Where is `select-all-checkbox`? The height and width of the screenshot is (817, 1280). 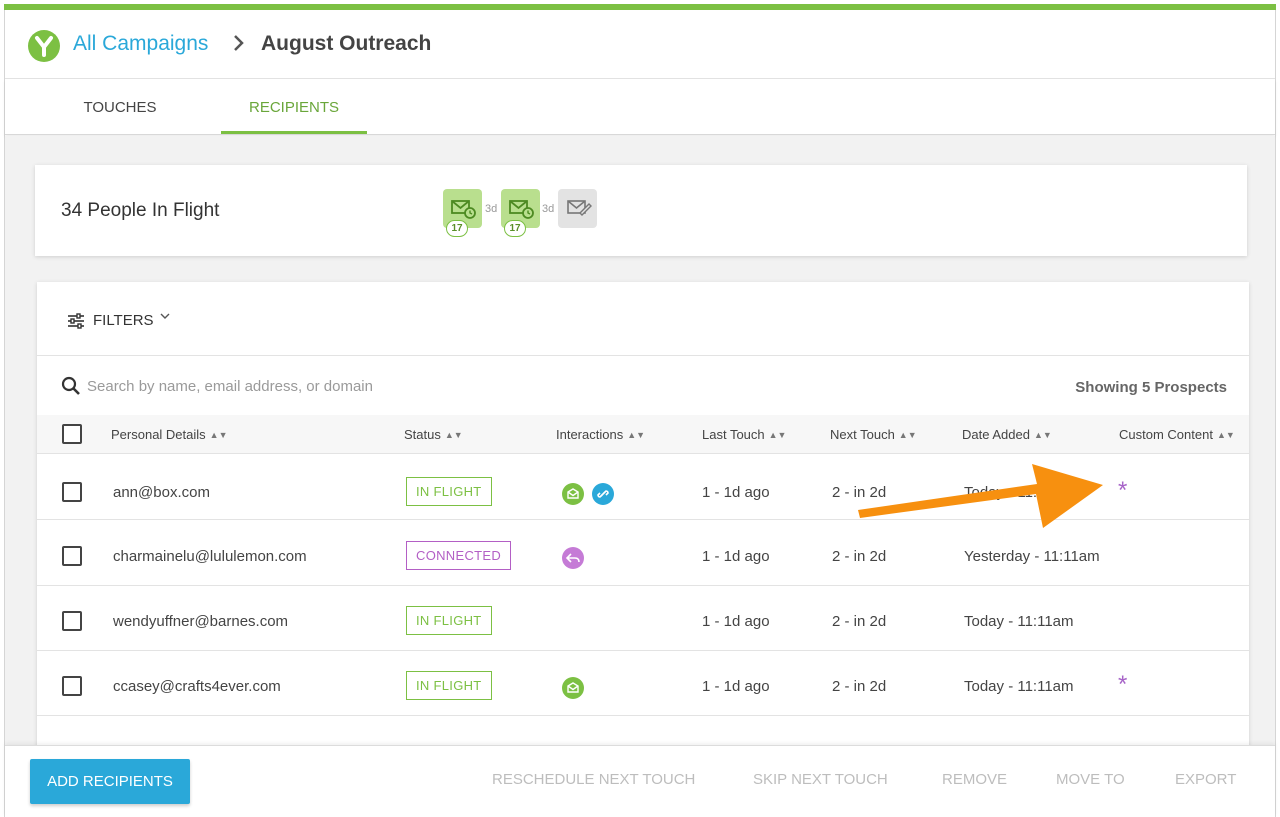
select-all-checkbox is located at coordinates (72, 434).